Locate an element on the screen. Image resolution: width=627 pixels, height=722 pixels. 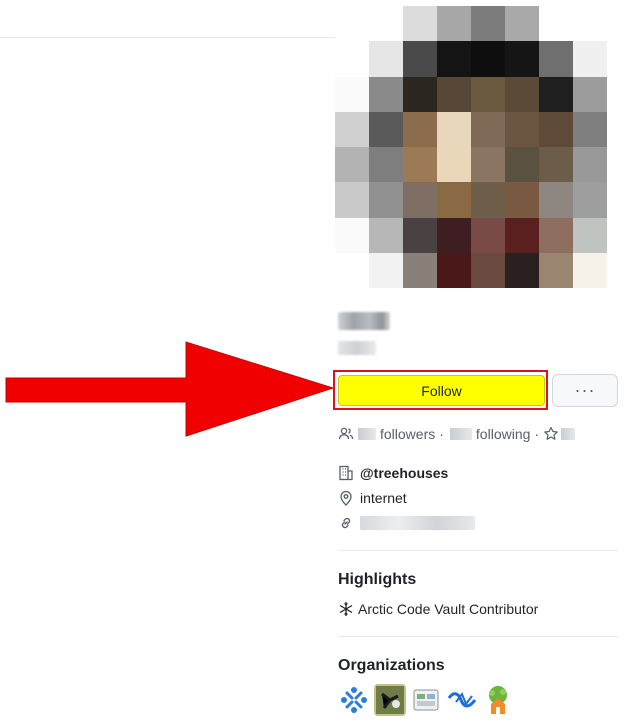
organizations-list is located at coordinates (426, 700).